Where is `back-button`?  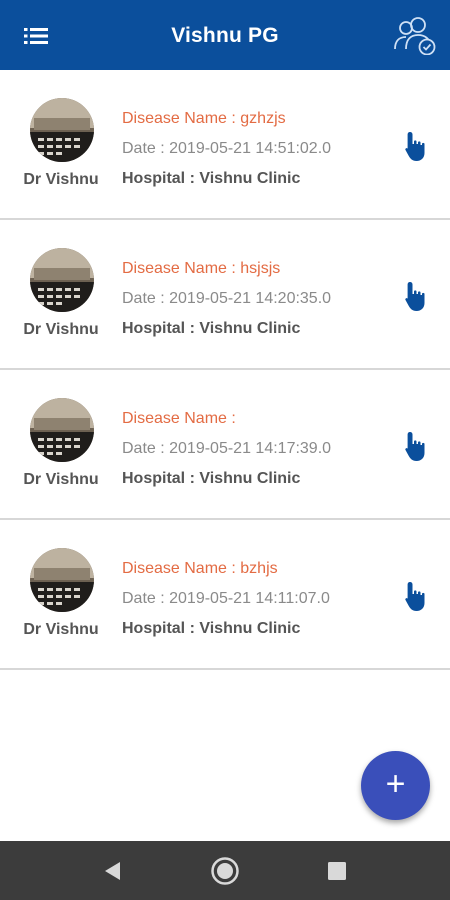
back-button is located at coordinates (113, 870).